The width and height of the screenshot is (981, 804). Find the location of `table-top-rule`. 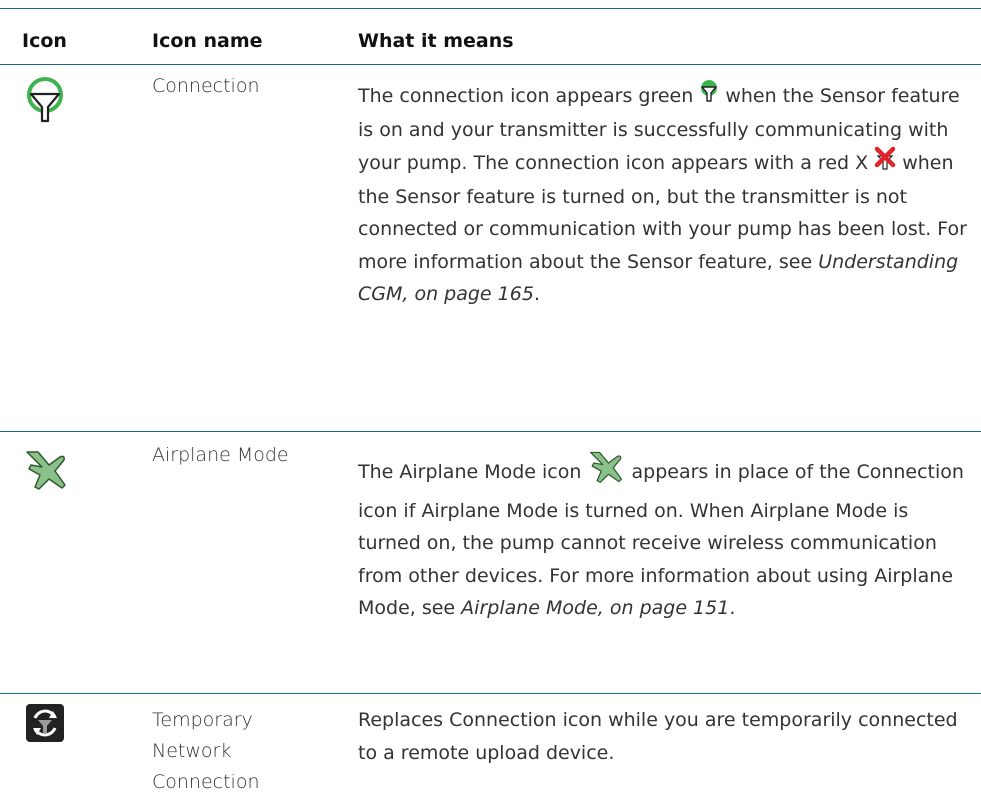

table-top-rule is located at coordinates (490, 8).